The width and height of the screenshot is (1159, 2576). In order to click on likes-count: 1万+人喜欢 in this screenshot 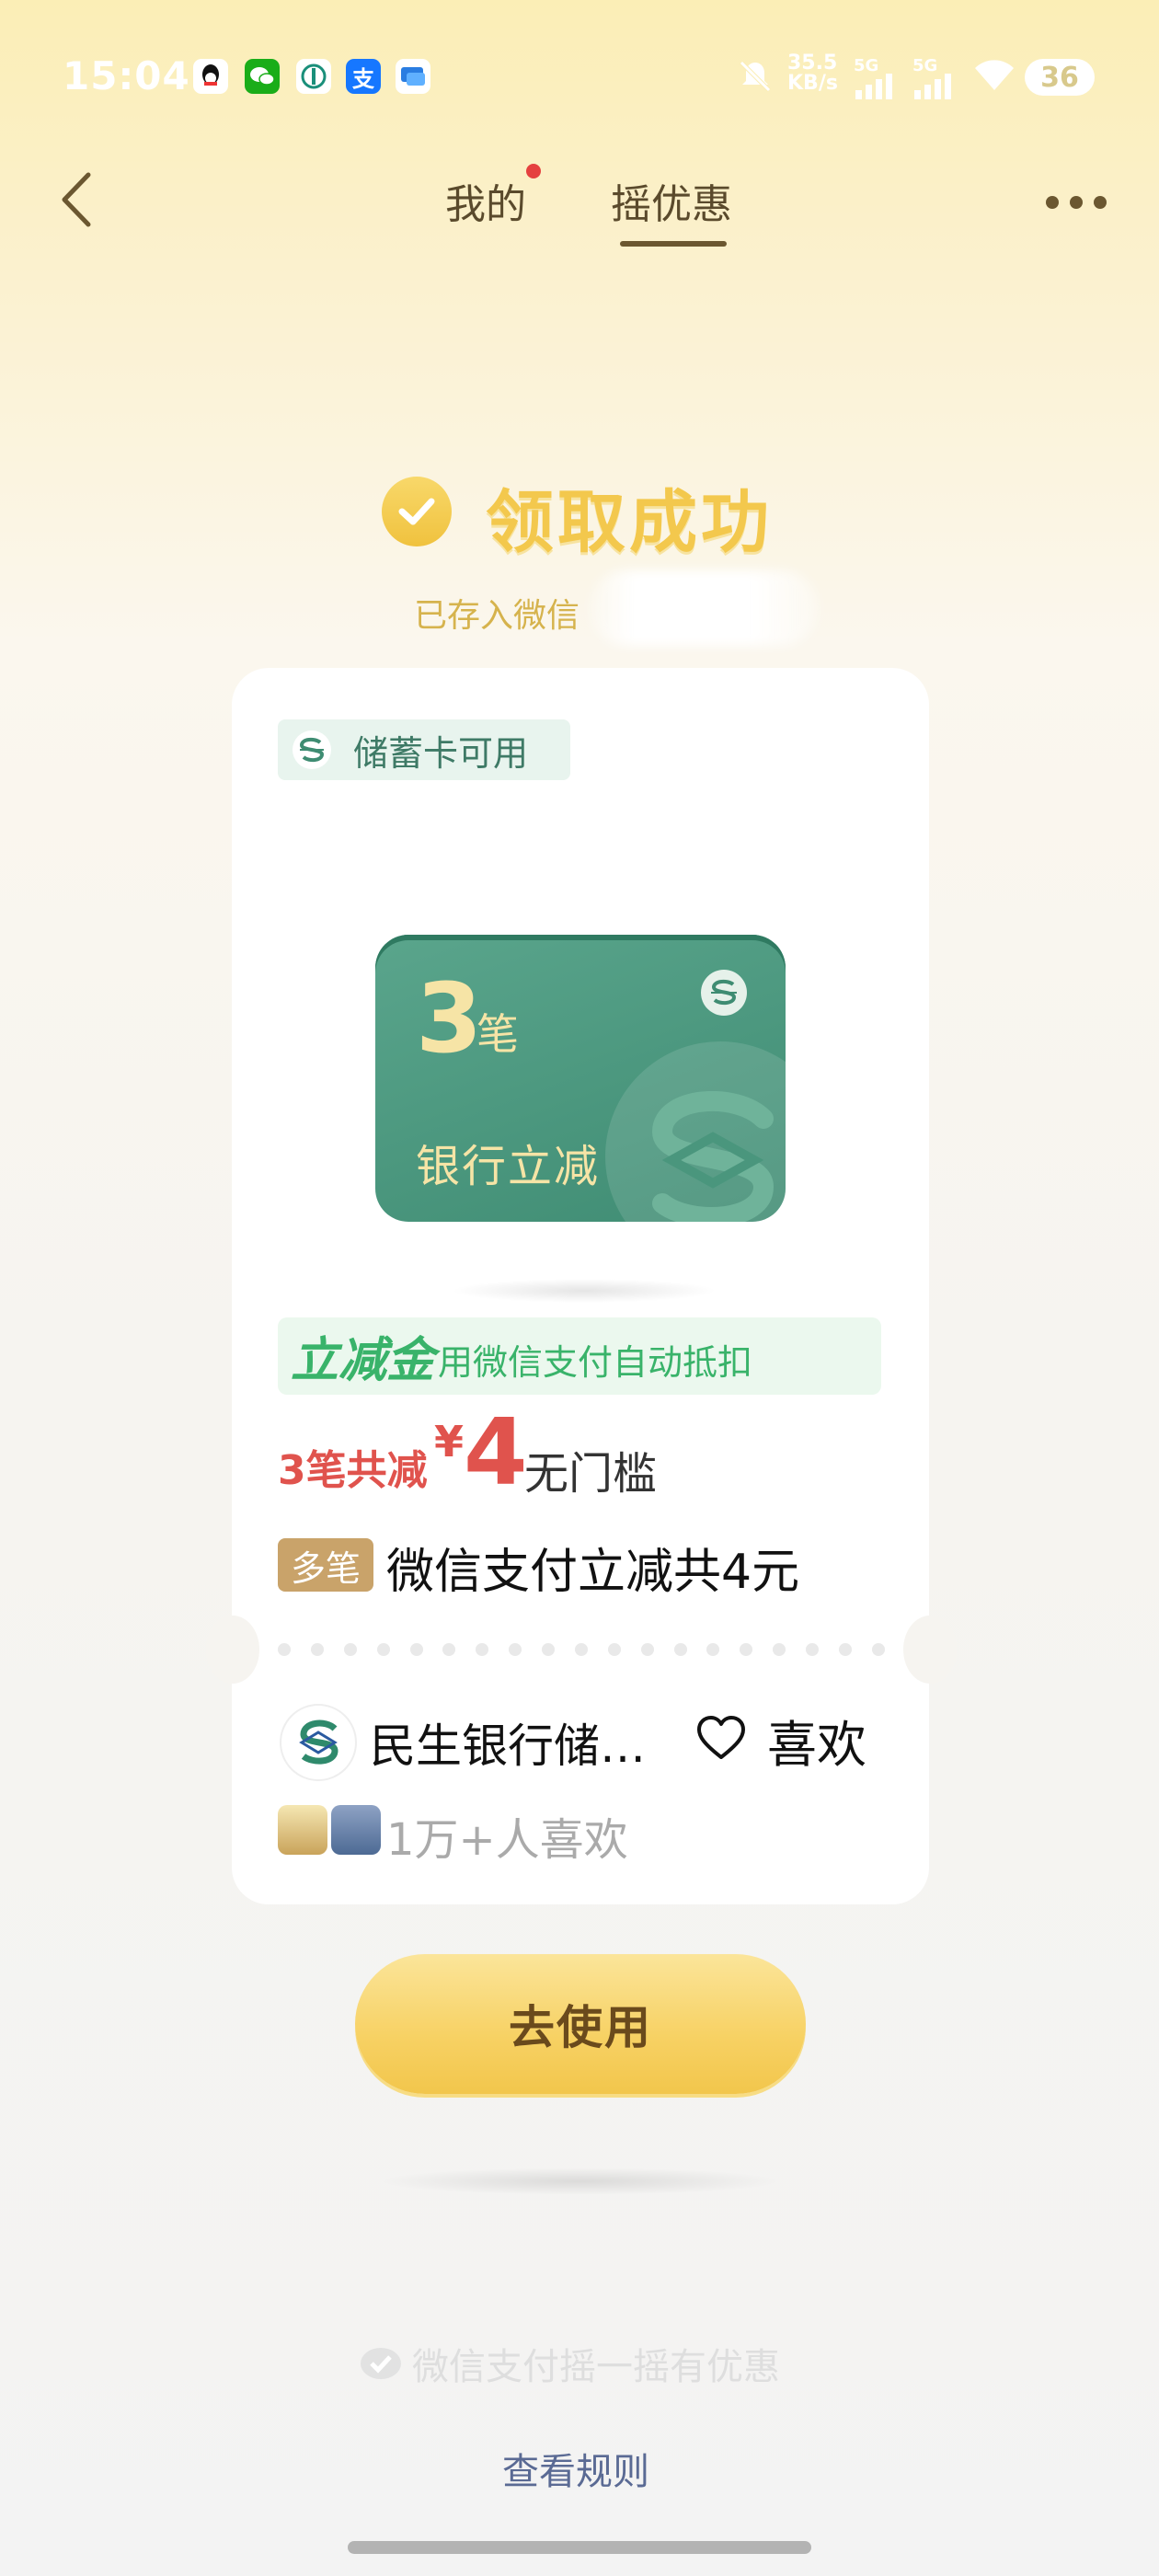, I will do `click(507, 1840)`.